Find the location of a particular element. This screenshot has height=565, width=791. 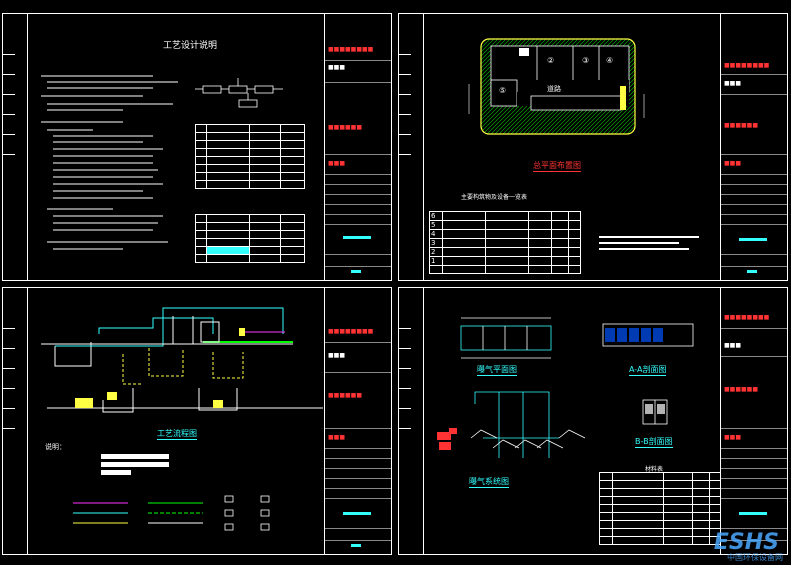

site-plan-title: 总平面布置图 is located at coordinates (557, 166).